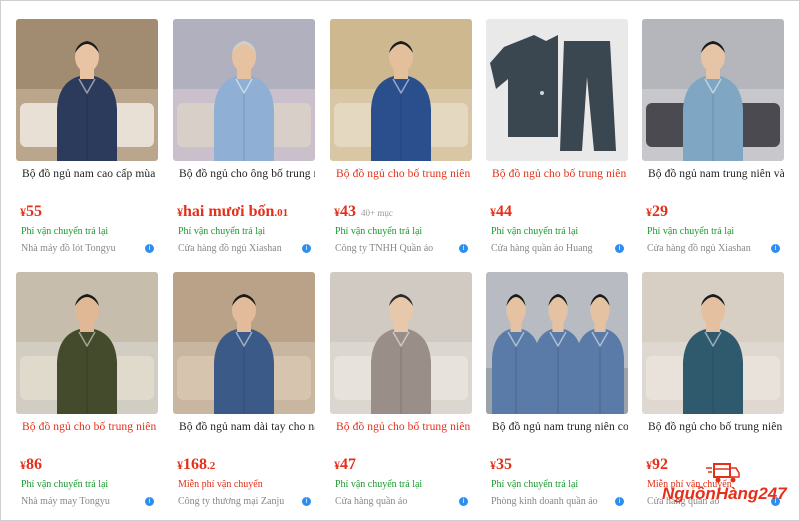 This screenshot has width=800, height=521. Describe the element at coordinates (724, 493) in the screenshot. I see `logo-text: NguồnHàng247` at that location.